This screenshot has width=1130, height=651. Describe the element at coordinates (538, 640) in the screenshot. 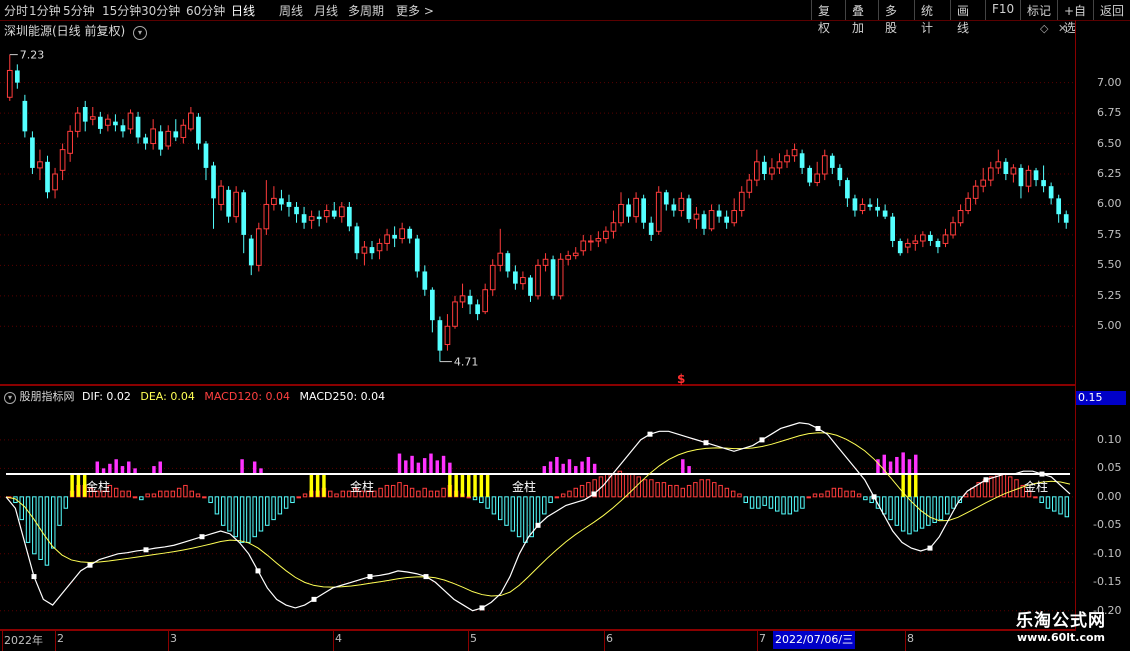

I see `date-axis: 2022年 2 3 4 5 6 7 8 2022/07/06/三` at that location.